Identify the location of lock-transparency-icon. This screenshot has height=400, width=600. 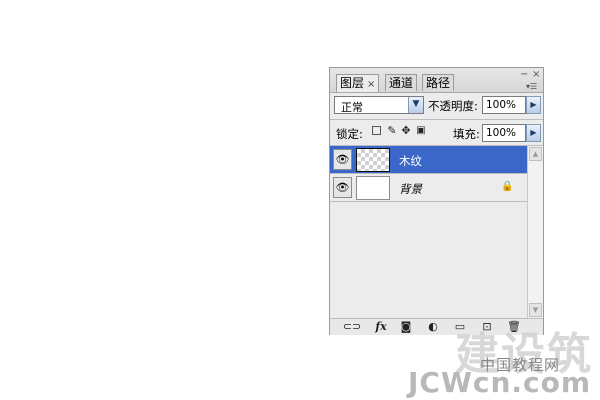
(376, 130).